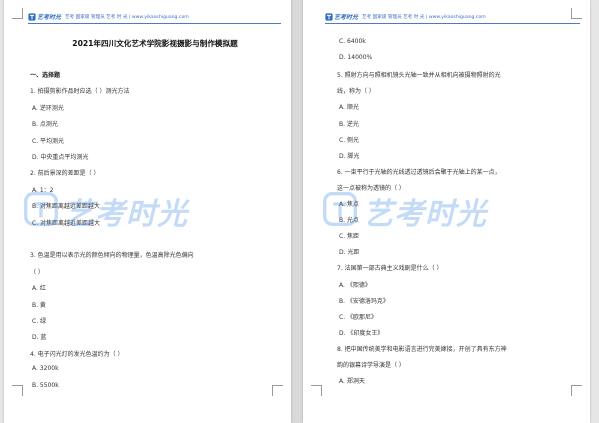 The width and height of the screenshot is (599, 423). What do you see at coordinates (425, 214) in the screenshot?
I see `watermark-text: 艺考时光` at bounding box center [425, 214].